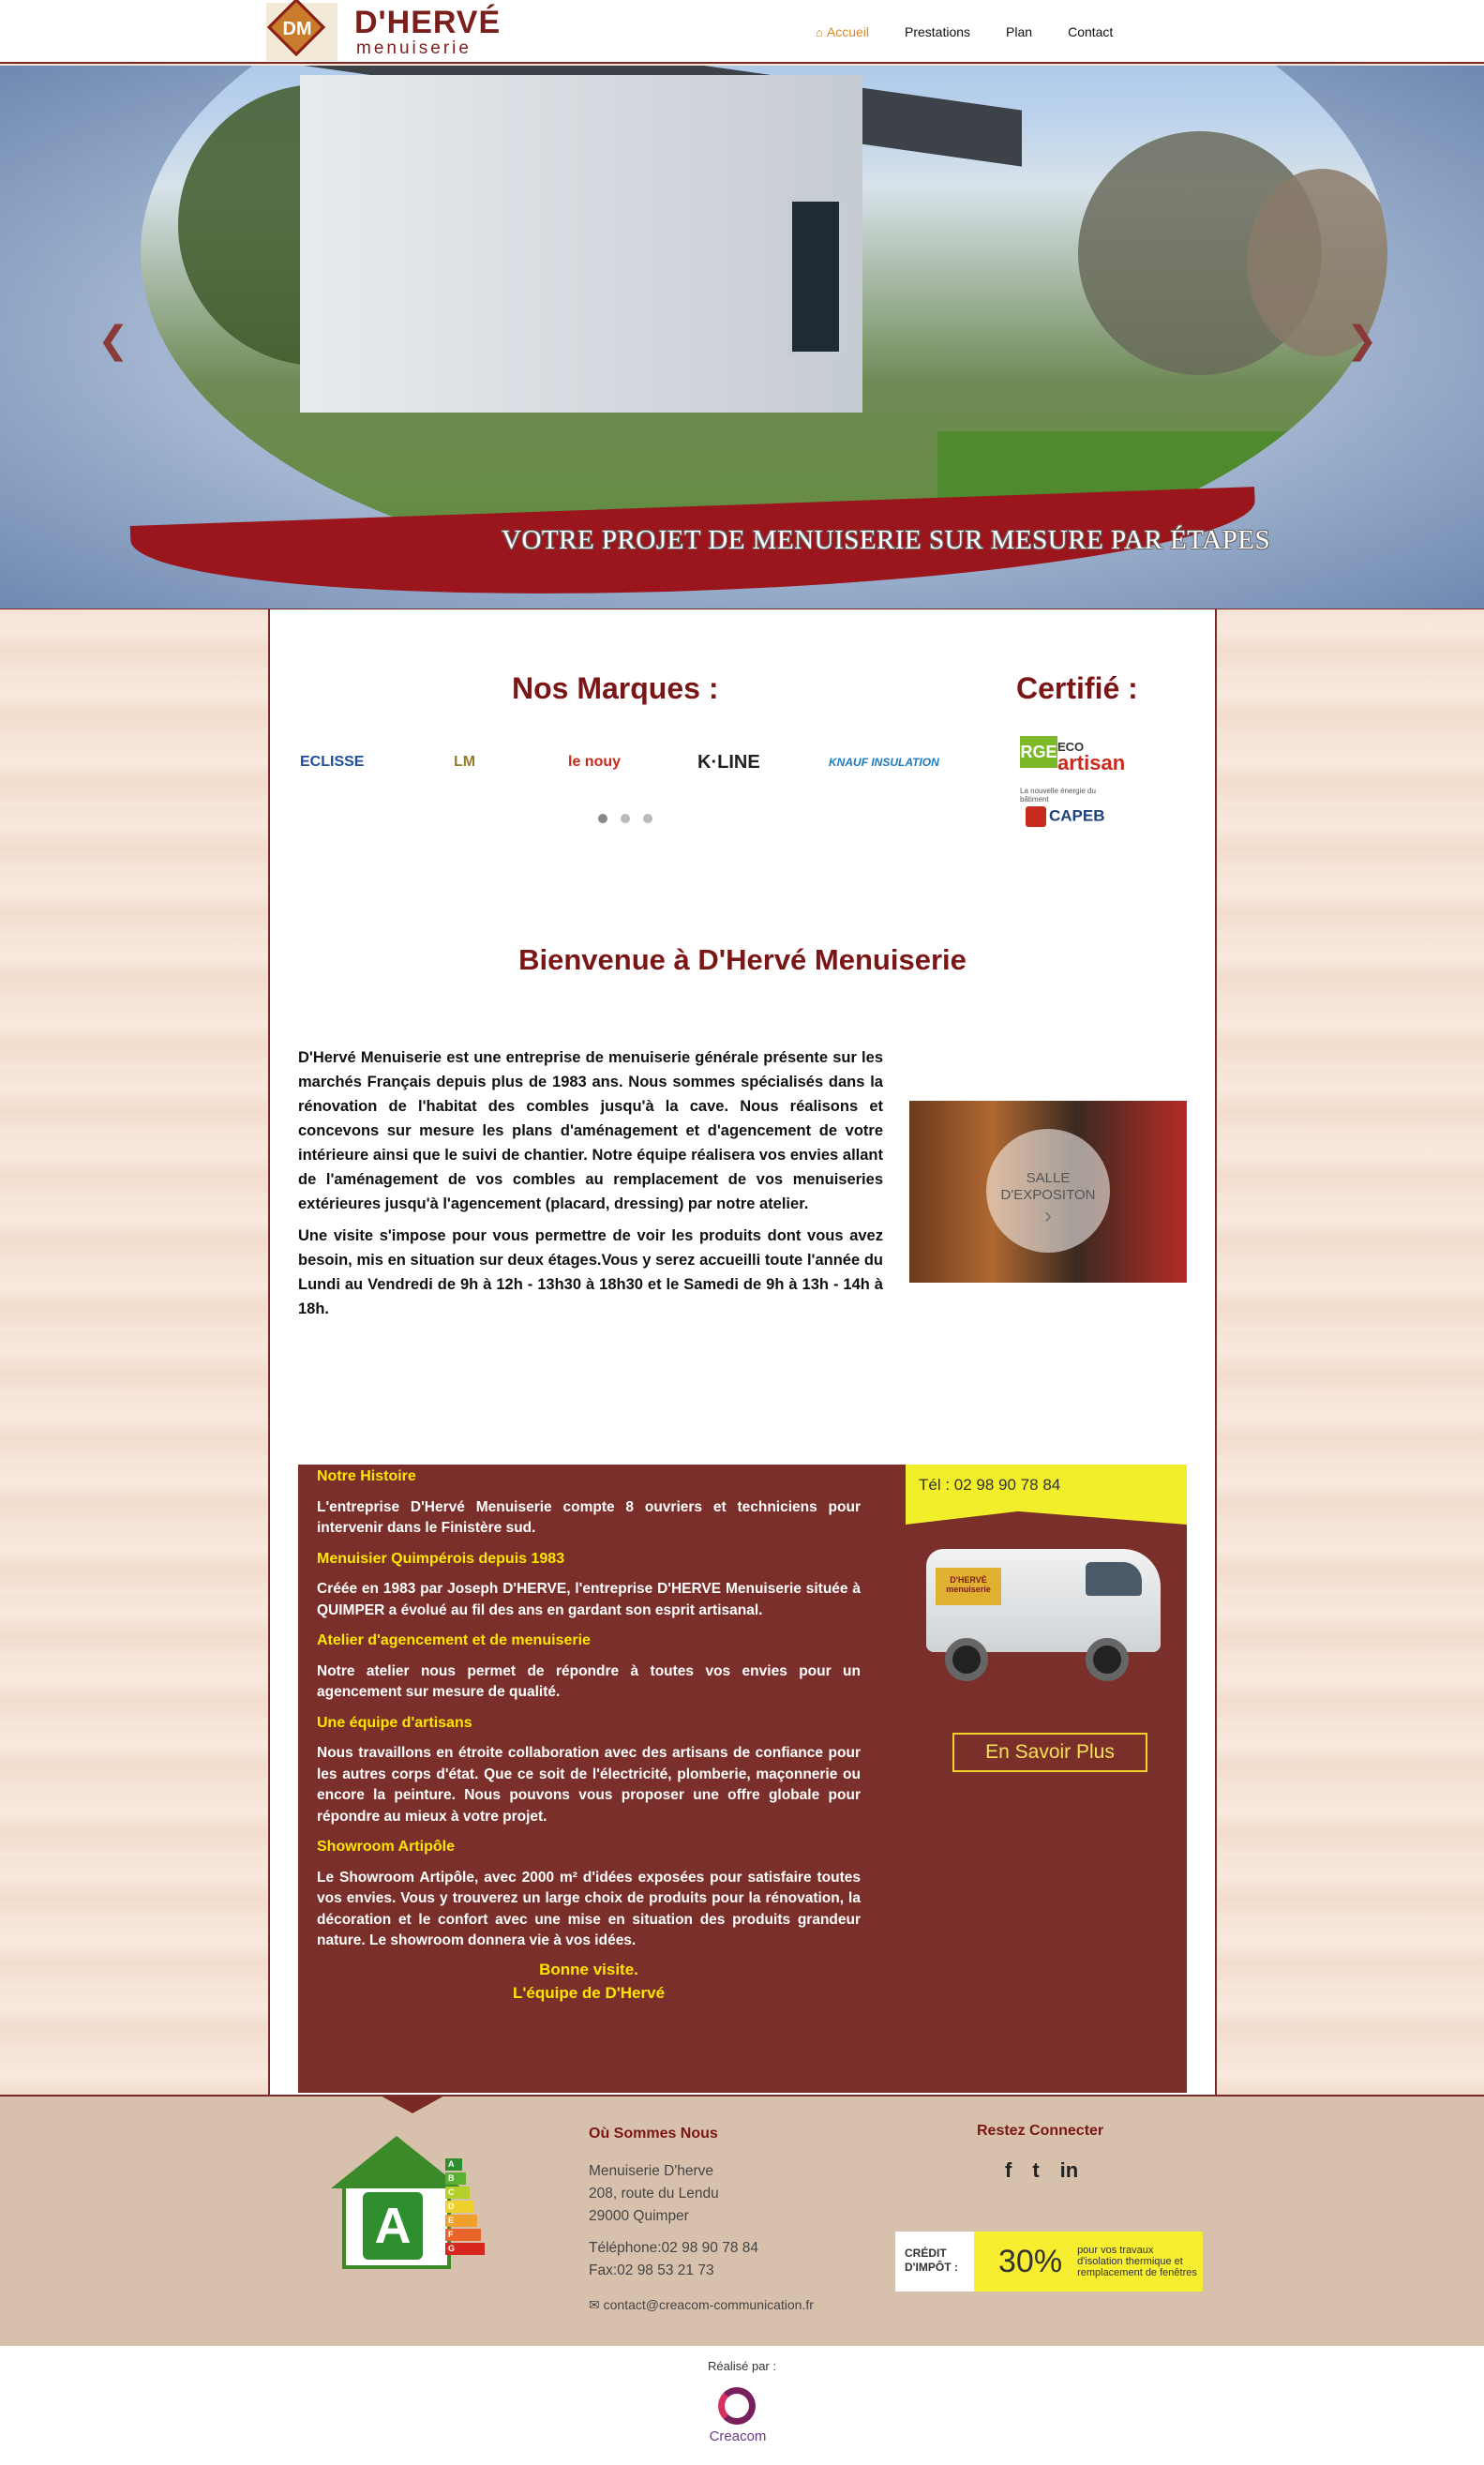 The width and height of the screenshot is (1484, 2465). What do you see at coordinates (1090, 32) in the screenshot?
I see `nav-item-contact: Contact` at bounding box center [1090, 32].